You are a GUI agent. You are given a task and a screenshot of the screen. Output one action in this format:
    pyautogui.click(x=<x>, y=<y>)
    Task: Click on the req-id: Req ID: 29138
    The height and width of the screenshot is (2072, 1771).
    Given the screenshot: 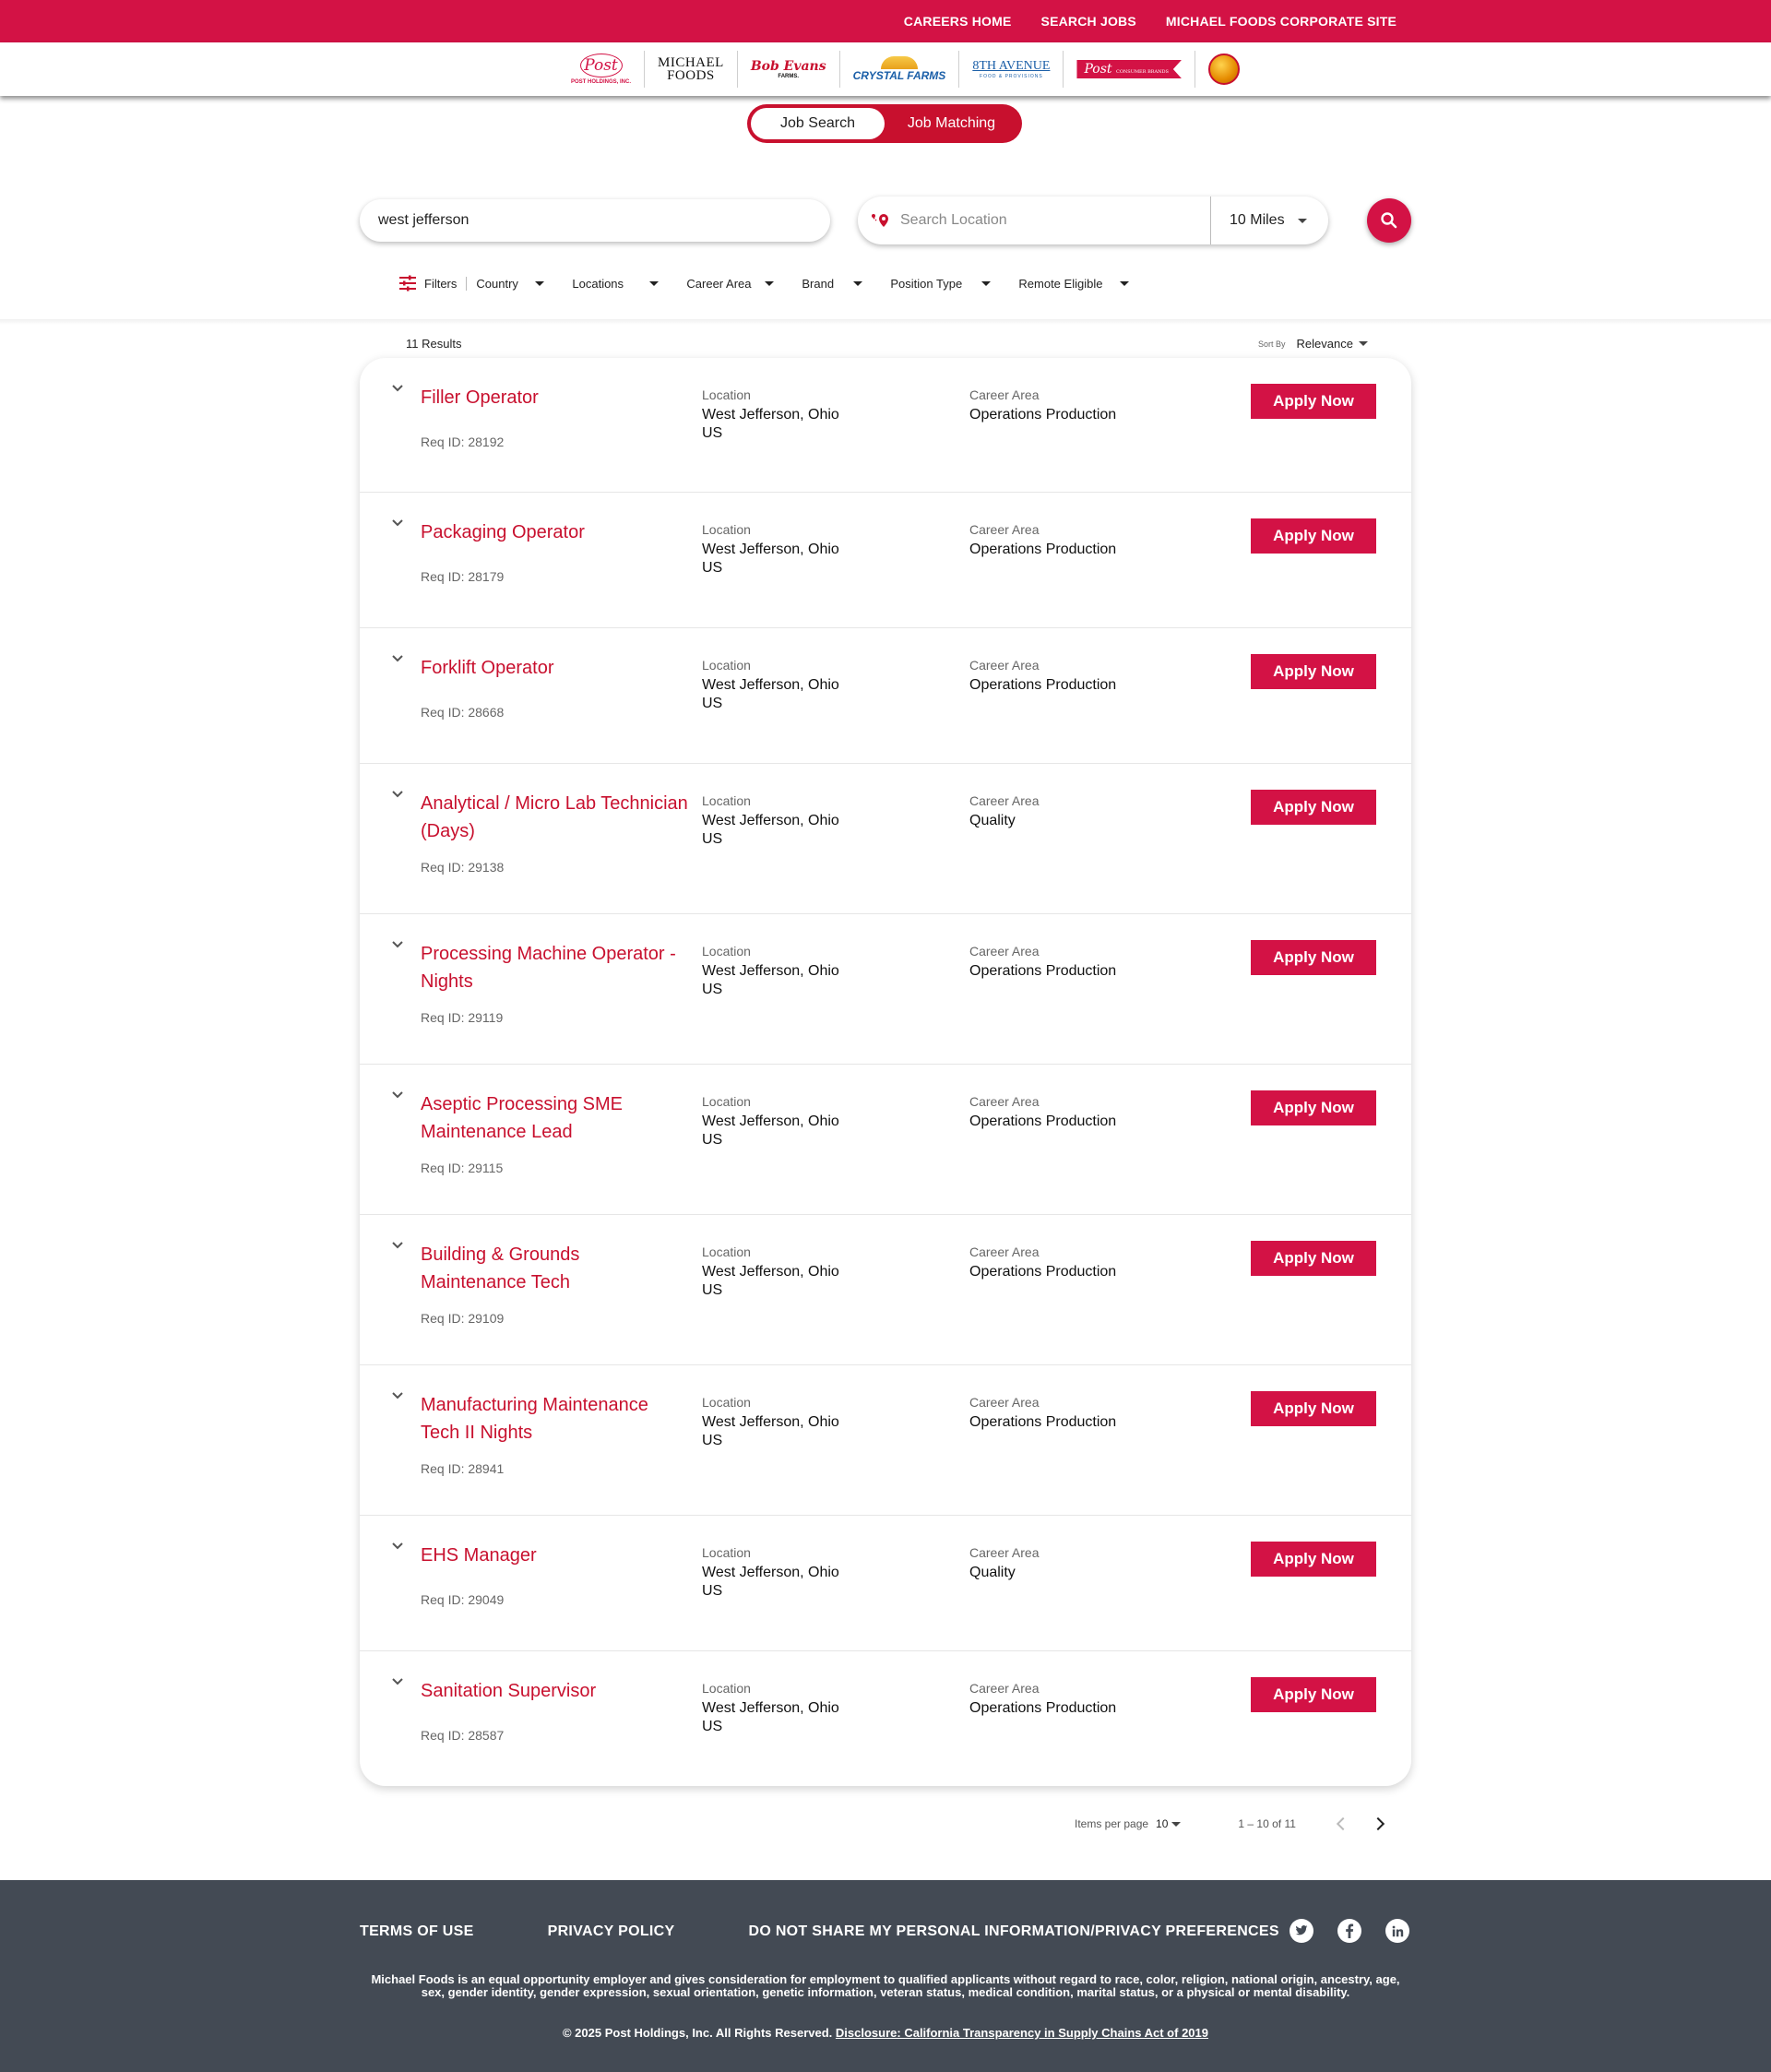 What is the action you would take?
    pyautogui.click(x=463, y=868)
    